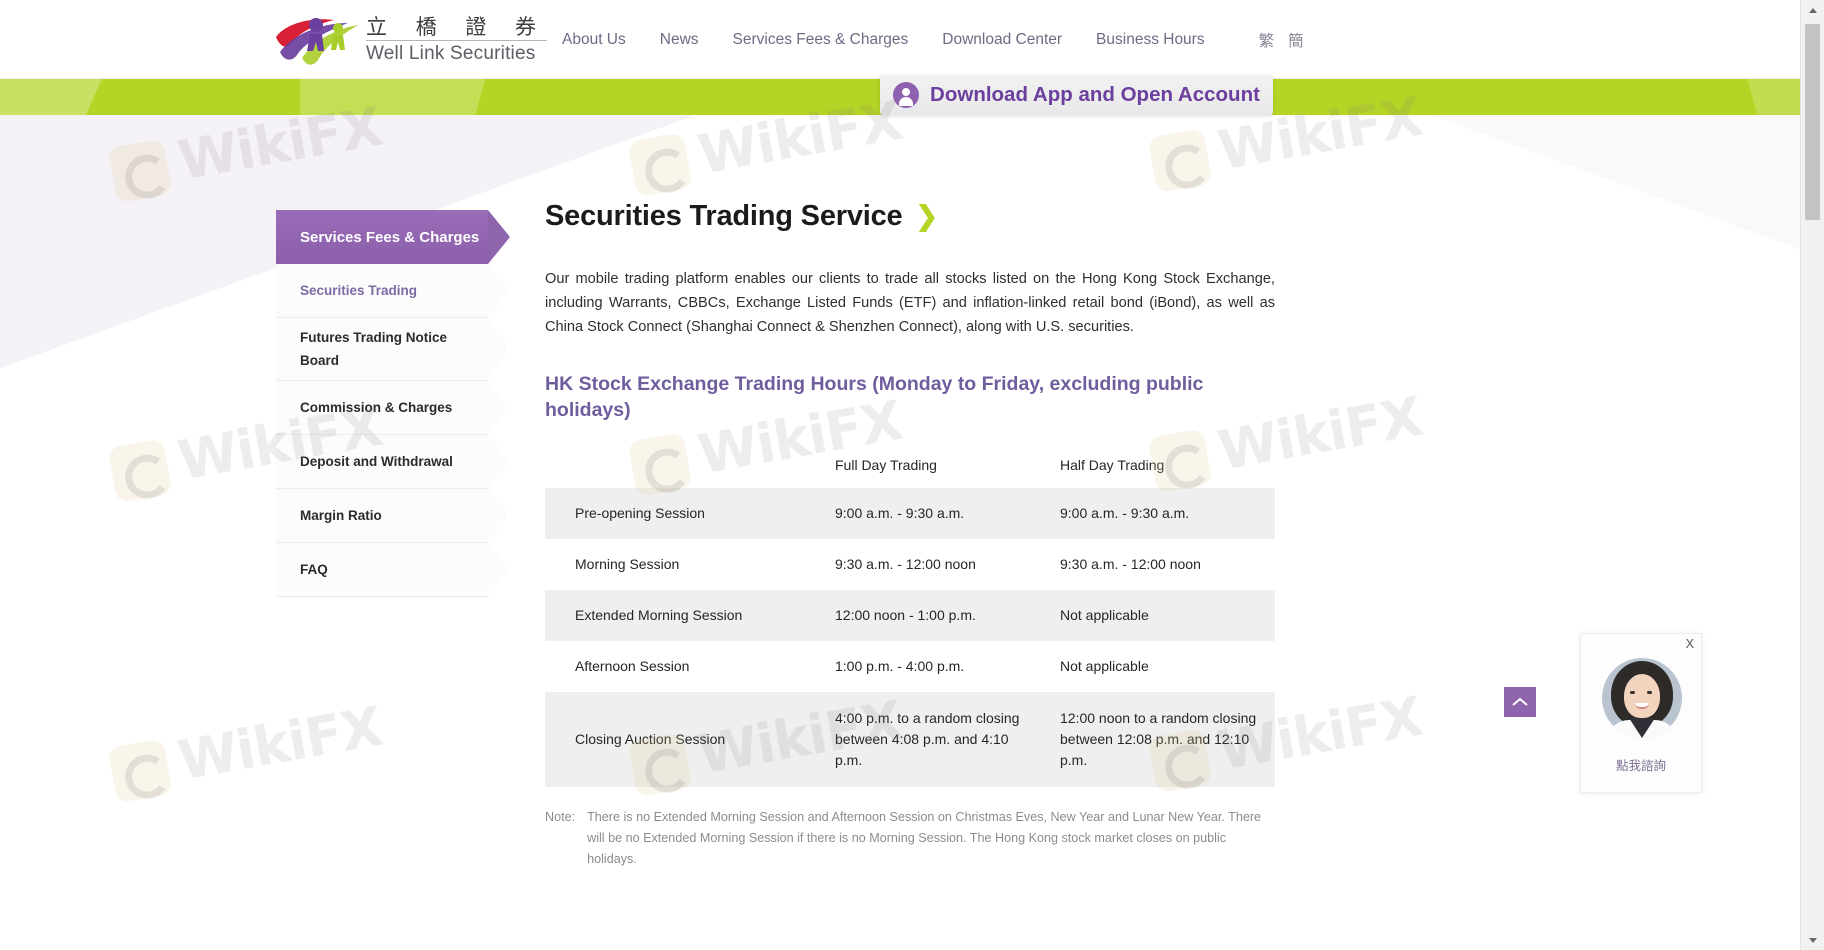 The image size is (1824, 950). Describe the element at coordinates (1150, 40) in the screenshot. I see `nav-item-business-hours: Business Hours` at that location.